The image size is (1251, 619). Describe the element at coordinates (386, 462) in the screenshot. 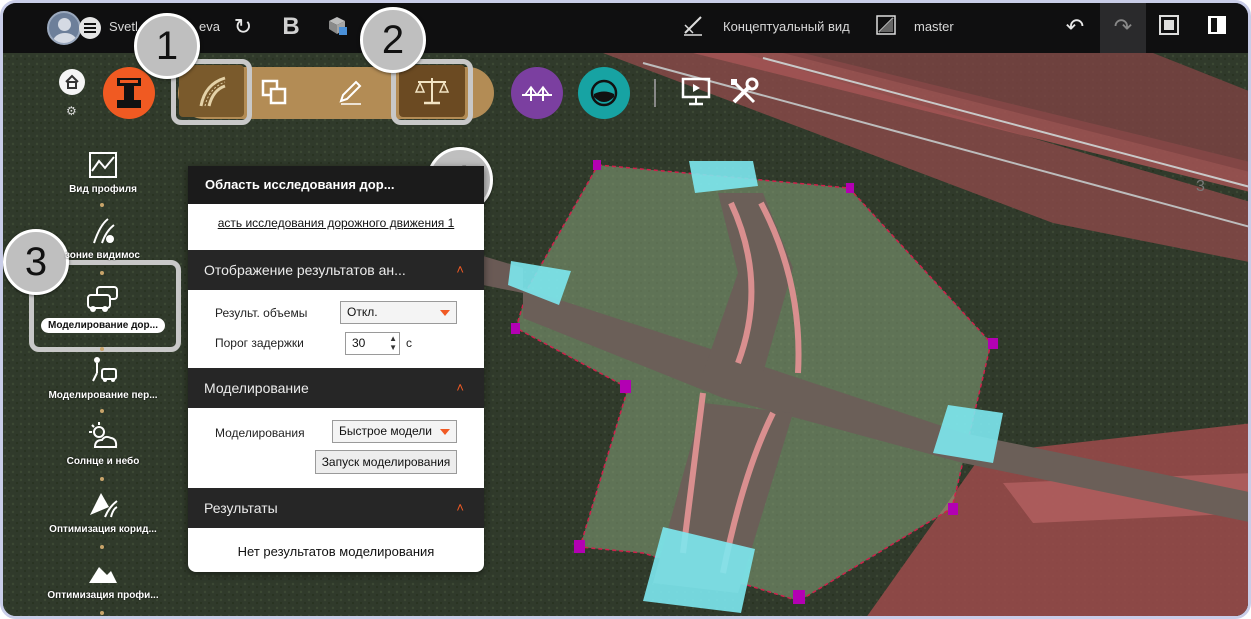

I see `run-simulation-button: Запуск моделирования` at that location.